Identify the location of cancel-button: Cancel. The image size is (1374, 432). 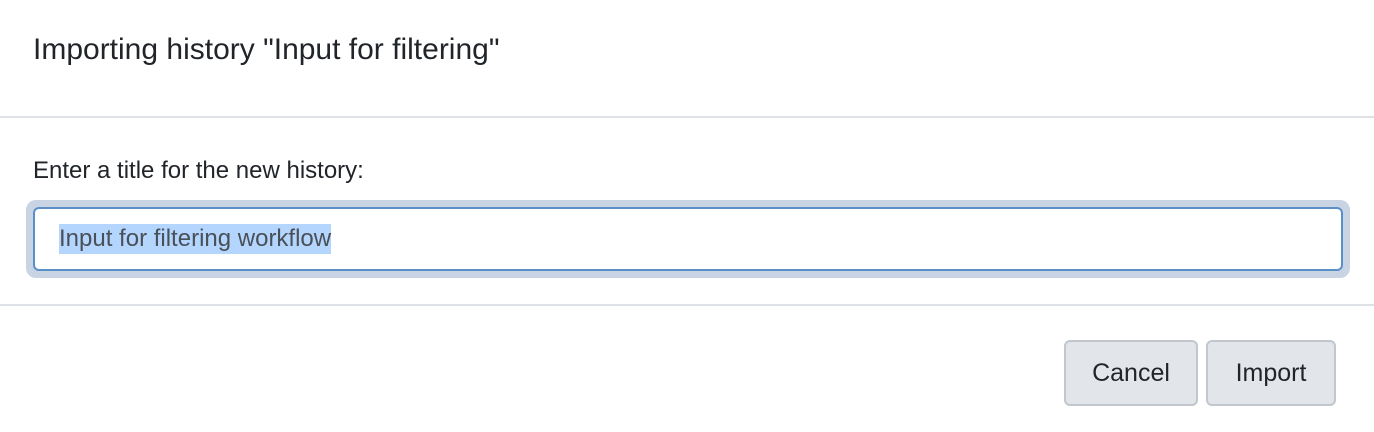
(1131, 373).